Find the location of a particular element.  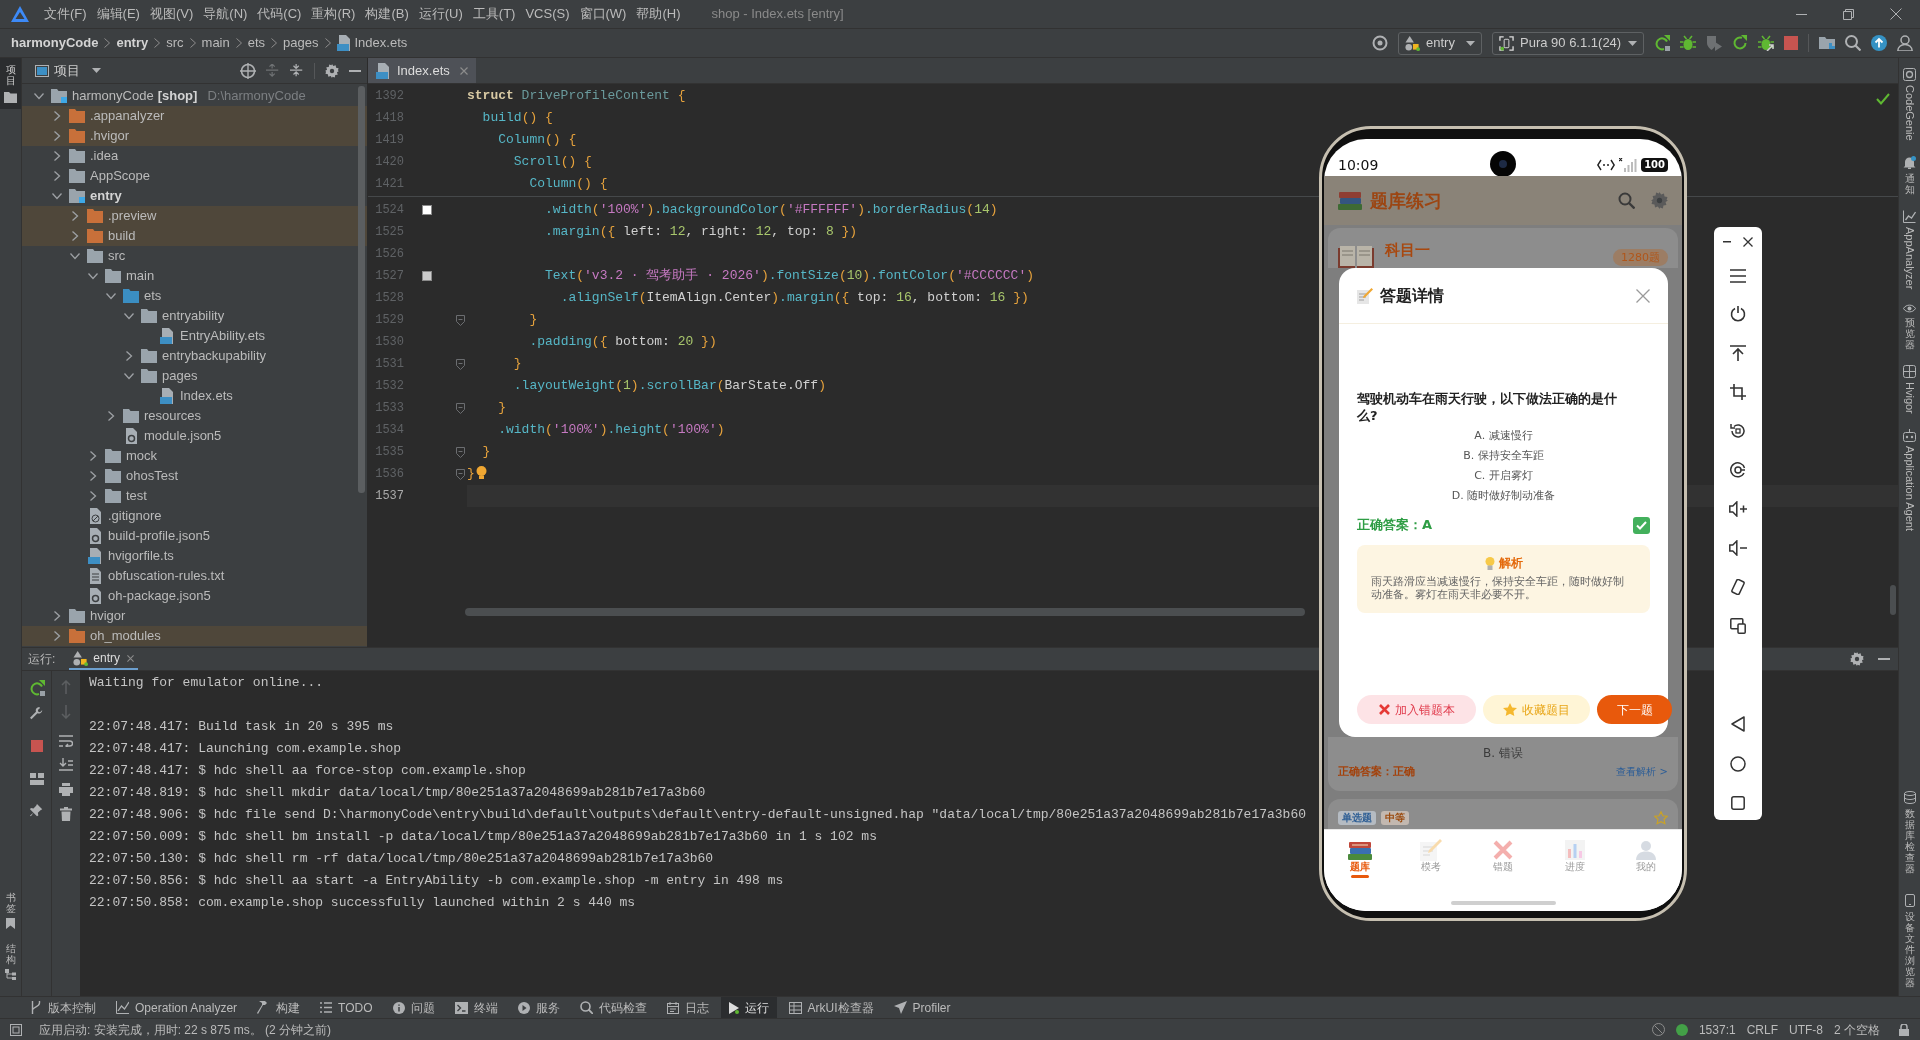

menu-item: 视图(V) is located at coordinates (171, 14).